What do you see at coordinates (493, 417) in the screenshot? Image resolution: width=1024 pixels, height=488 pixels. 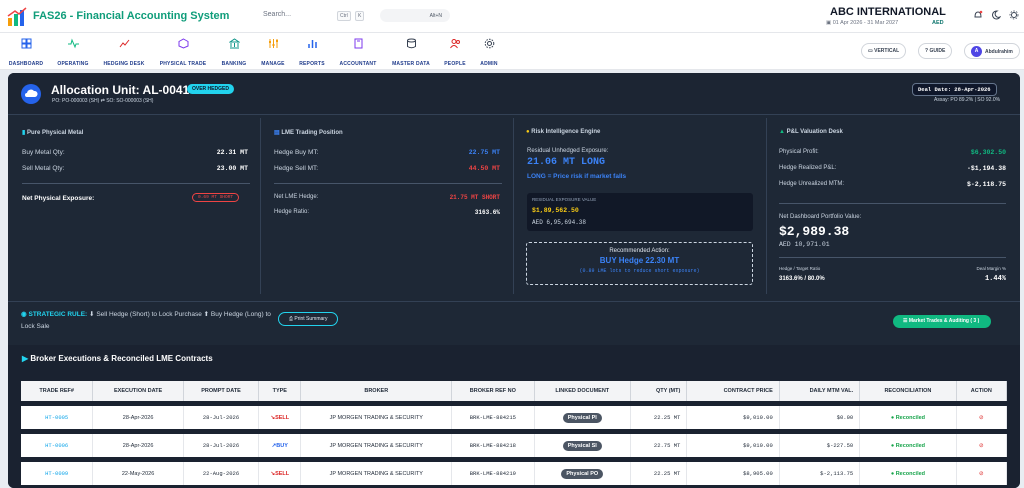 I see `broker-ref: BRK-LME-884215` at bounding box center [493, 417].